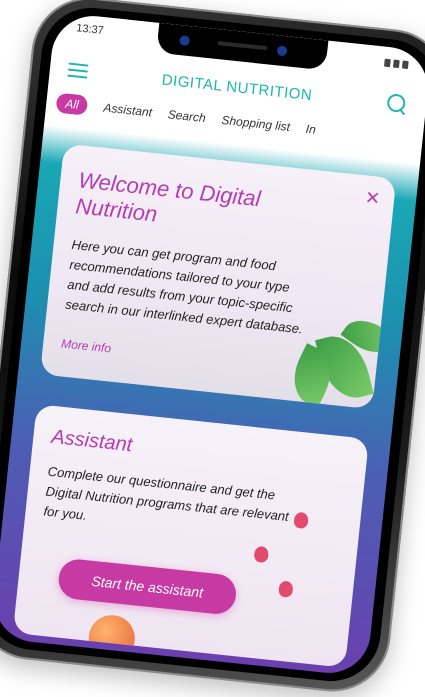 The image size is (425, 697). What do you see at coordinates (86, 345) in the screenshot?
I see `more-info-link: More info` at bounding box center [86, 345].